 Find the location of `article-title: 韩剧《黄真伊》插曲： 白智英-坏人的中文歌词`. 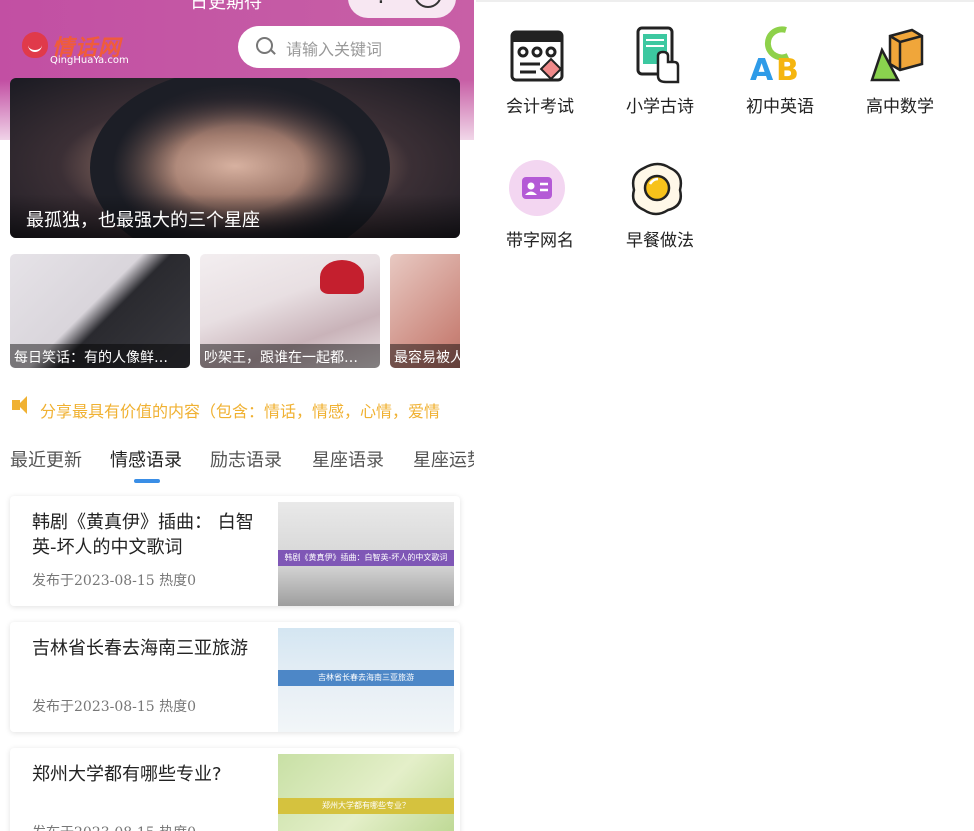

article-title: 韩剧《黄真伊》插曲： 白智英-坏人的中文歌词 is located at coordinates (143, 535).